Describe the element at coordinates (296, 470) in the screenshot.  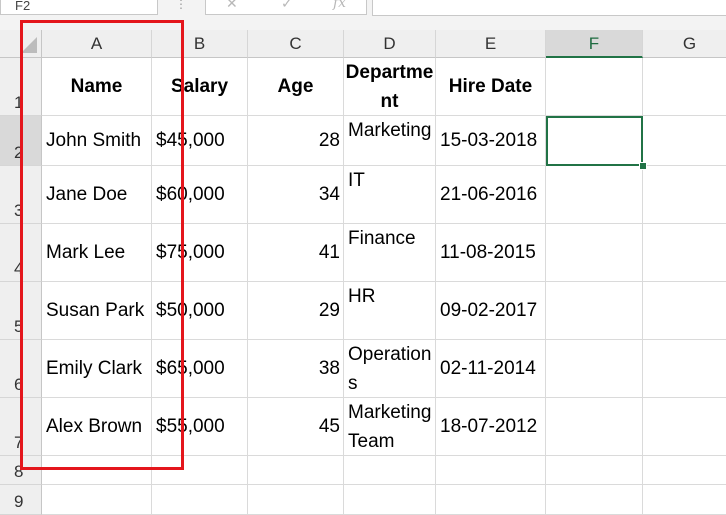
I see `cell-c8` at that location.